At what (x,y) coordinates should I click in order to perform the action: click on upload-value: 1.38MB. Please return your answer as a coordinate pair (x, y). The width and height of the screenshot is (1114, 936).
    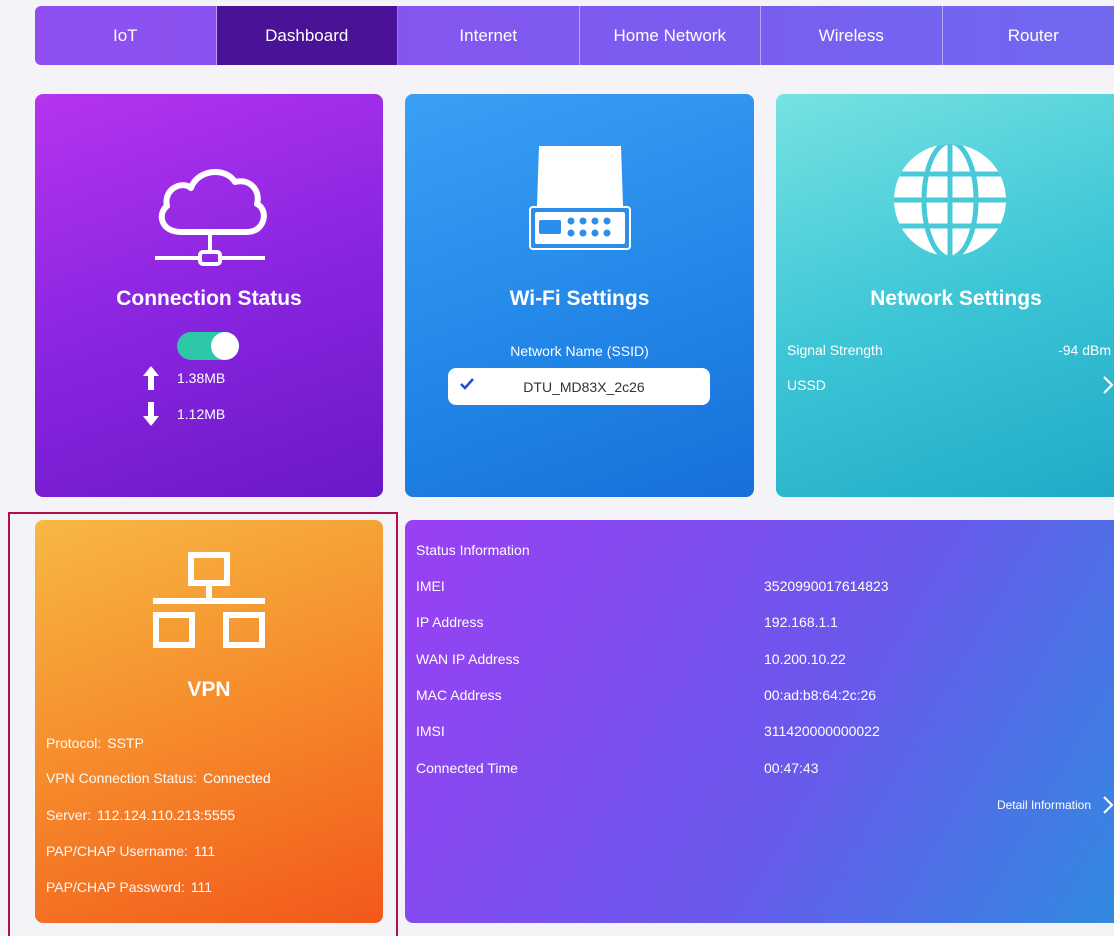
    Looking at the image, I should click on (201, 378).